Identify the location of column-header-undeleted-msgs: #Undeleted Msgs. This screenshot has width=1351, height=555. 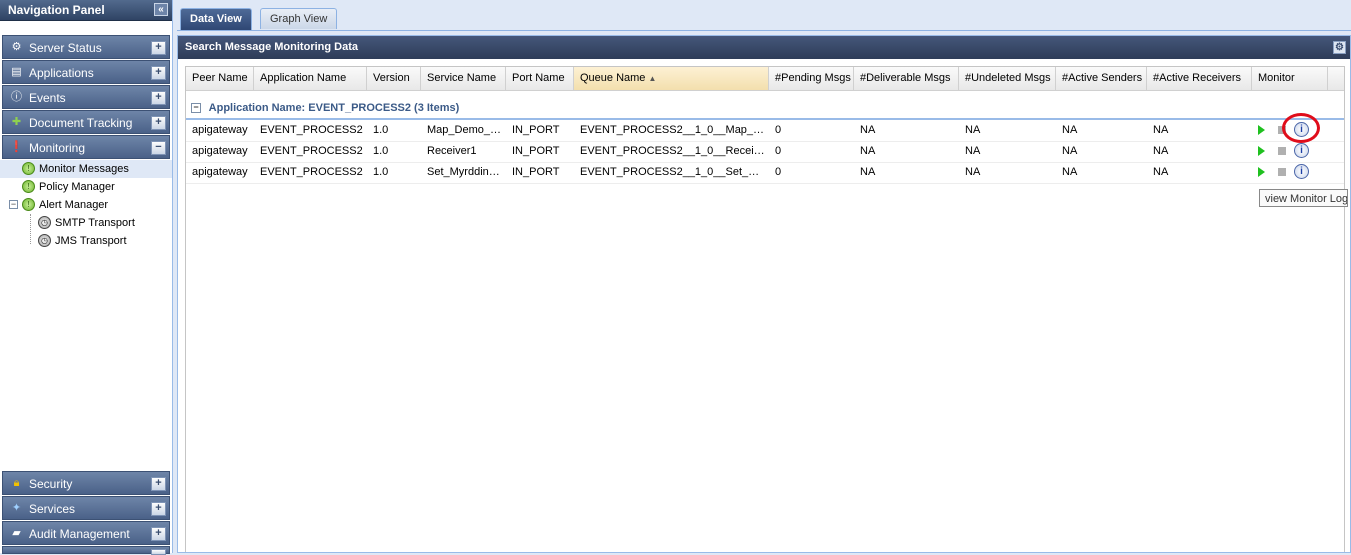
(1007, 78).